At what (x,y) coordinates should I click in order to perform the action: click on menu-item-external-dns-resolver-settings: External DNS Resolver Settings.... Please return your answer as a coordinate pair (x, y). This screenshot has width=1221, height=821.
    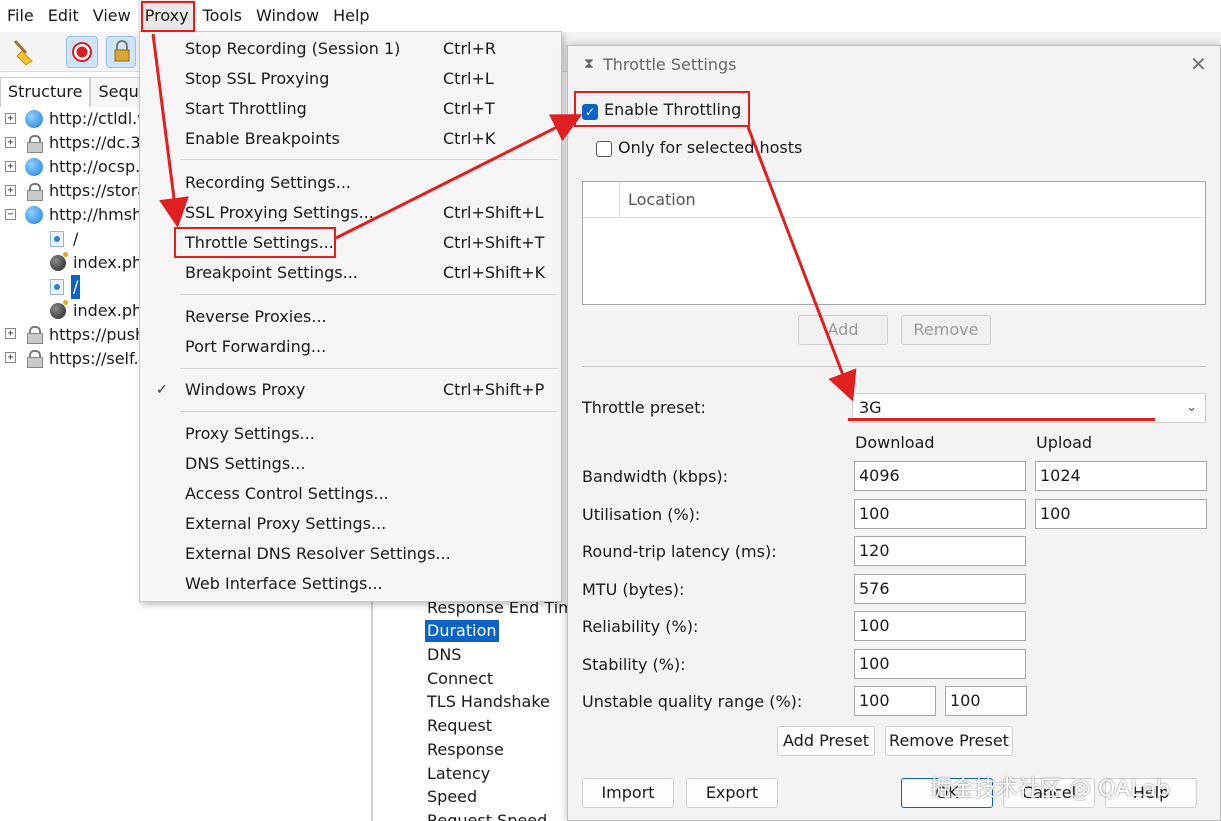
    Looking at the image, I should click on (350, 554).